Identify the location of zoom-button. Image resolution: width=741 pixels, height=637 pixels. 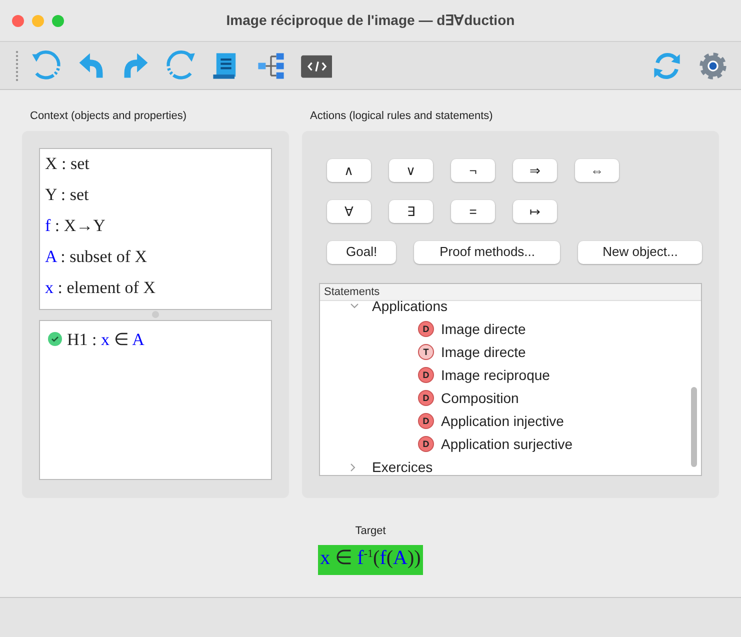
(58, 20).